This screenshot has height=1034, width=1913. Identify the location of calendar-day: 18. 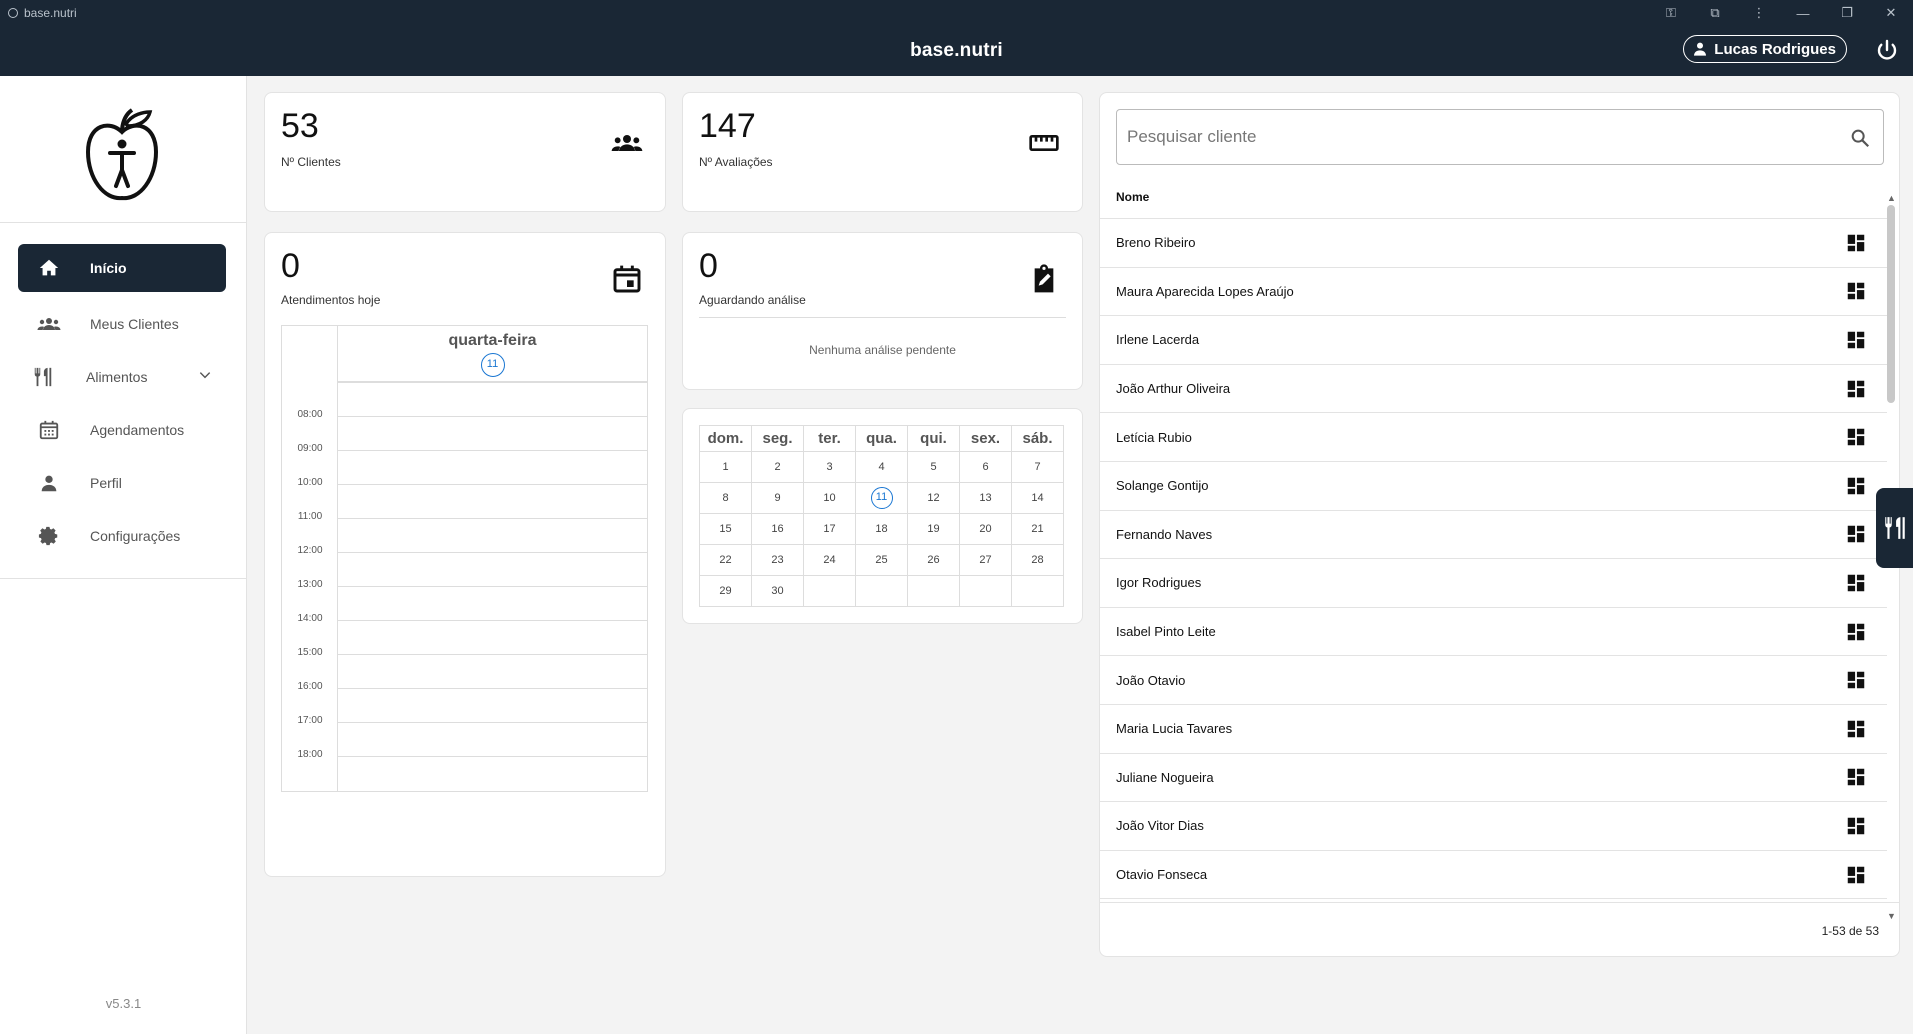
(881, 529).